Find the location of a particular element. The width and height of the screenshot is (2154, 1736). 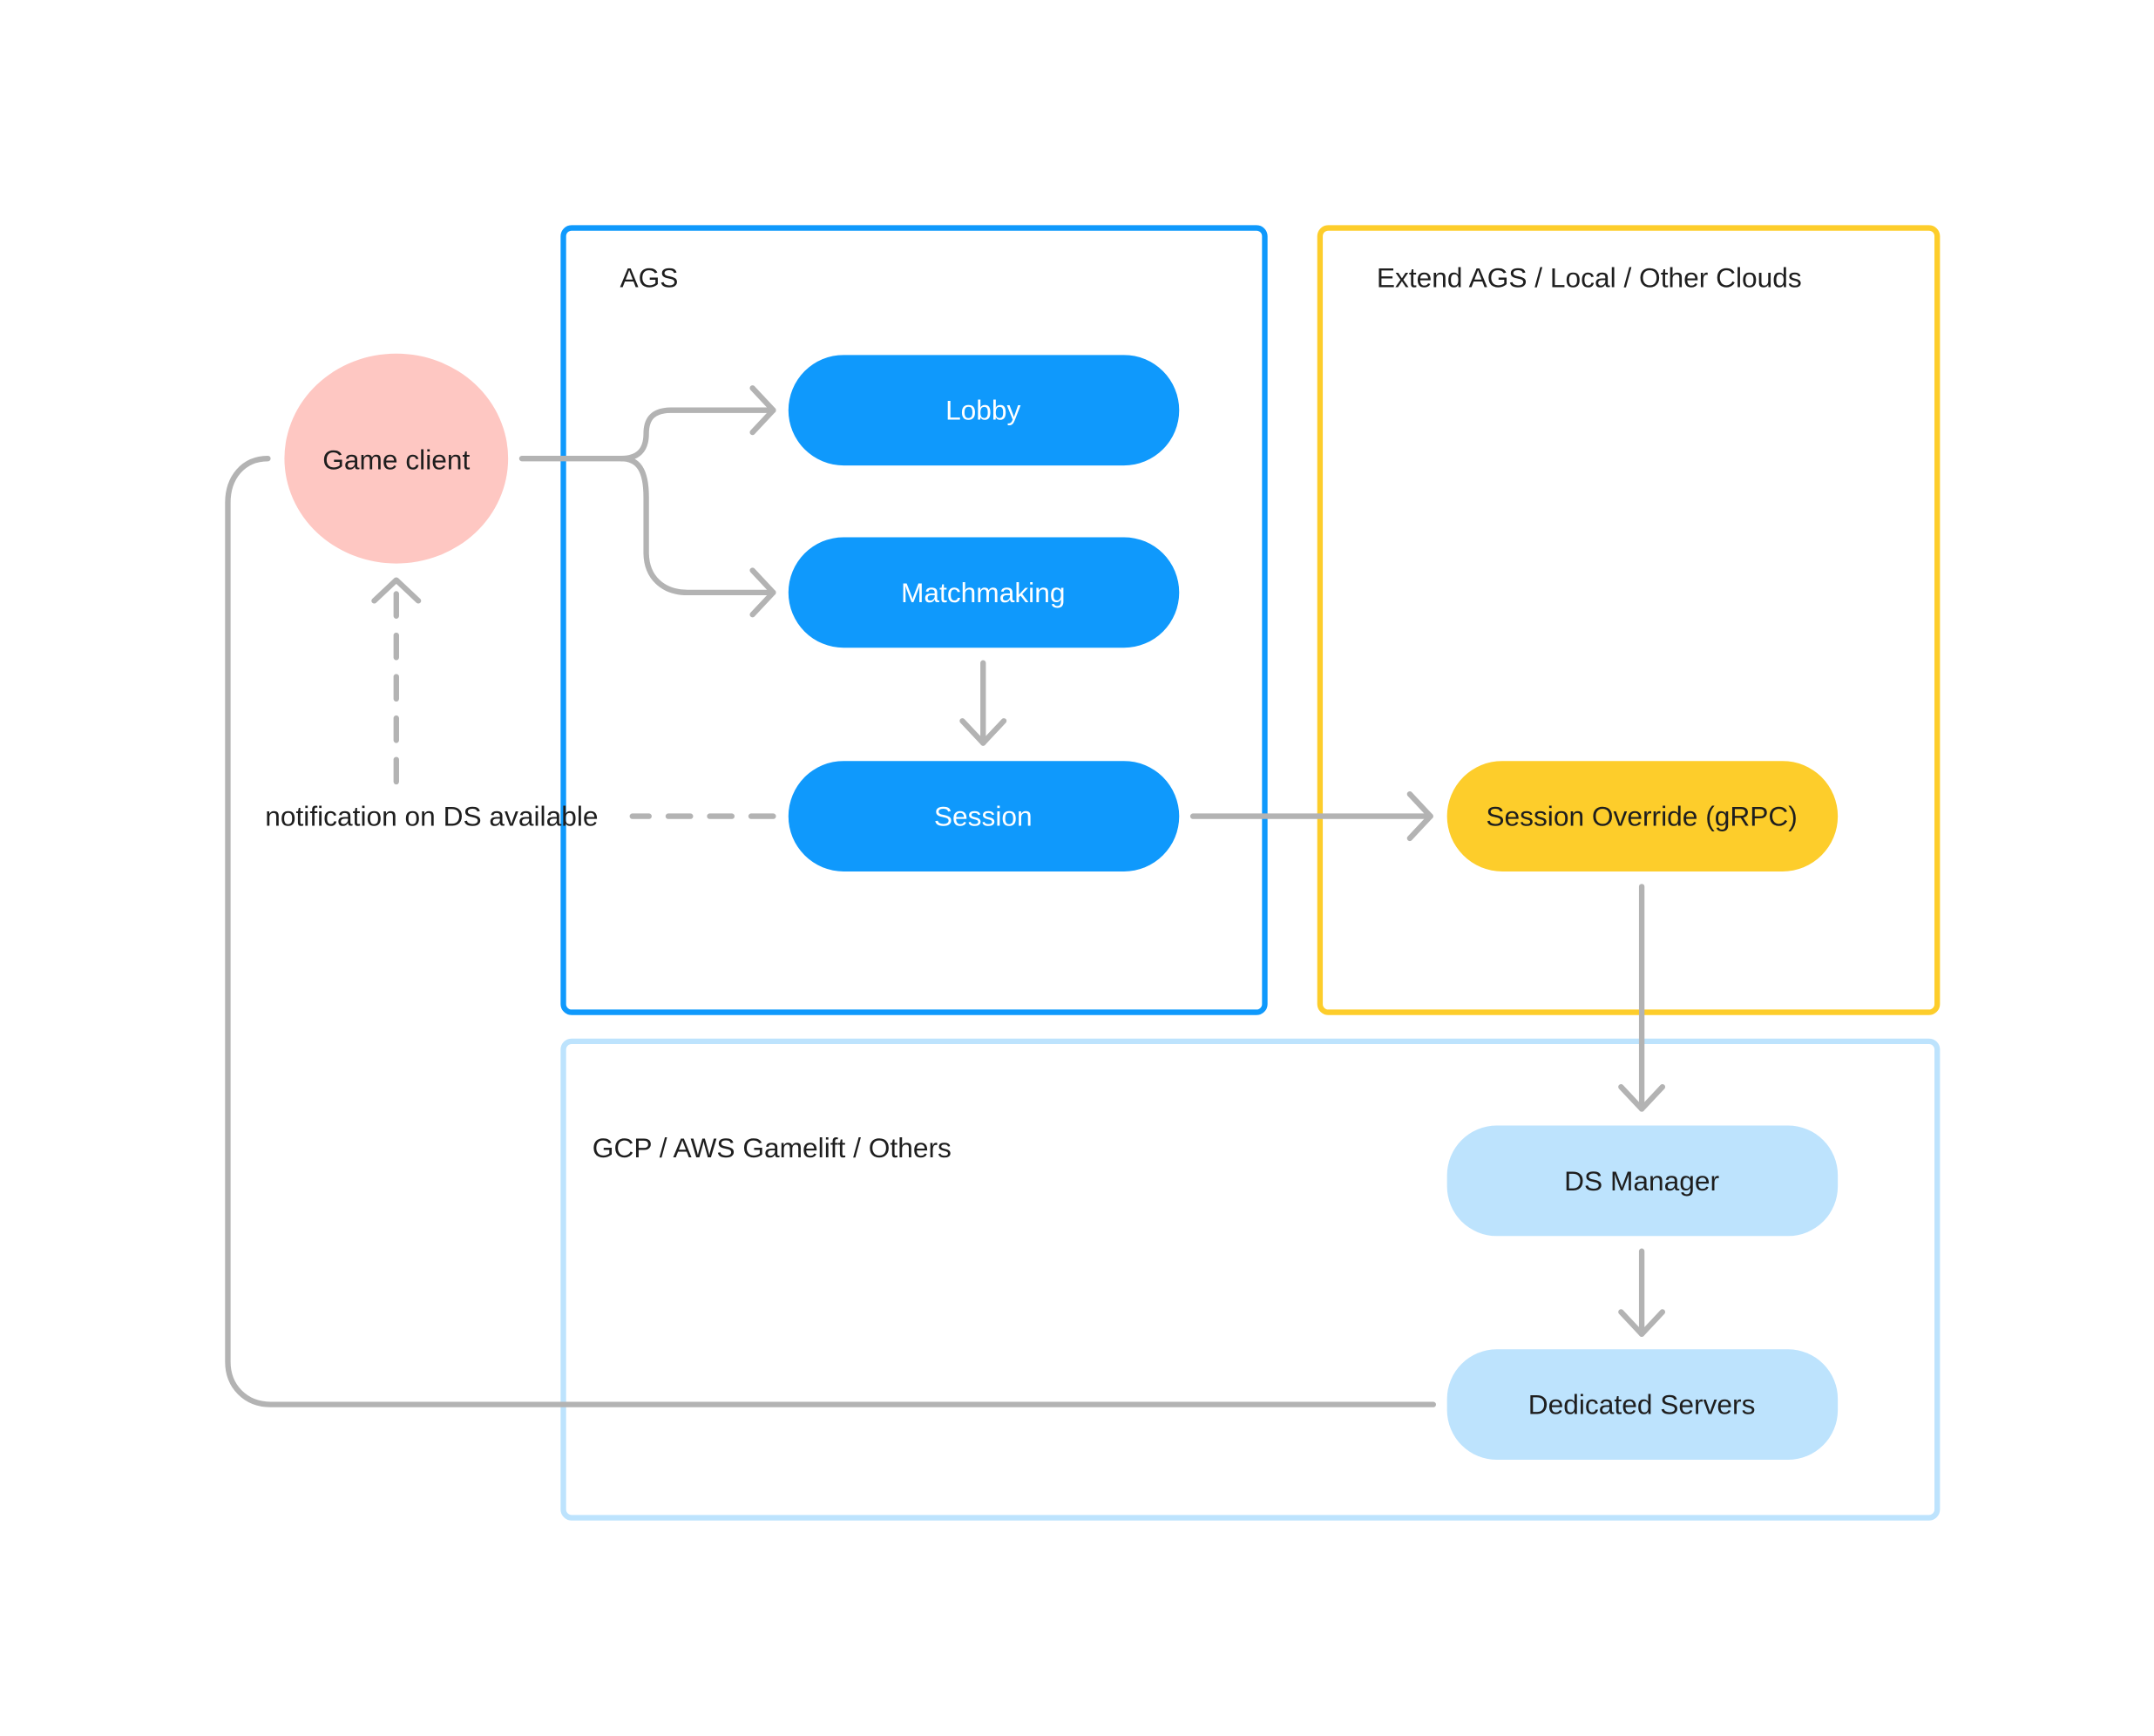

node-ds-manager: DS Manager is located at coordinates (1642, 1181).